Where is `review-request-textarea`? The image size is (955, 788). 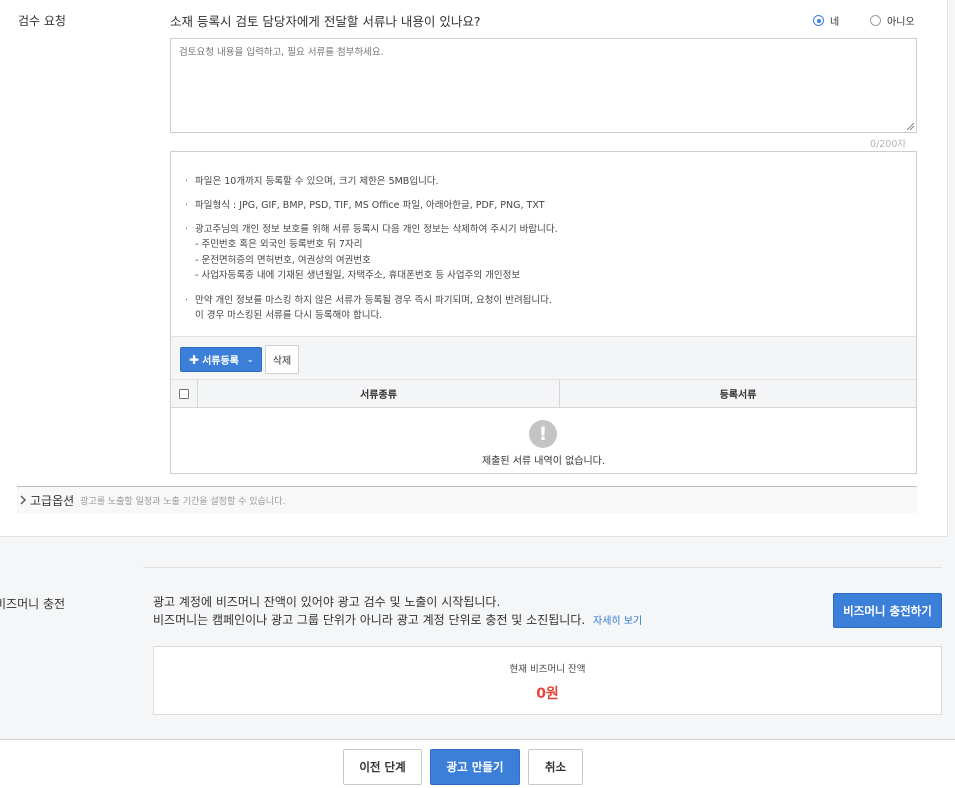
review-request-textarea is located at coordinates (543, 85).